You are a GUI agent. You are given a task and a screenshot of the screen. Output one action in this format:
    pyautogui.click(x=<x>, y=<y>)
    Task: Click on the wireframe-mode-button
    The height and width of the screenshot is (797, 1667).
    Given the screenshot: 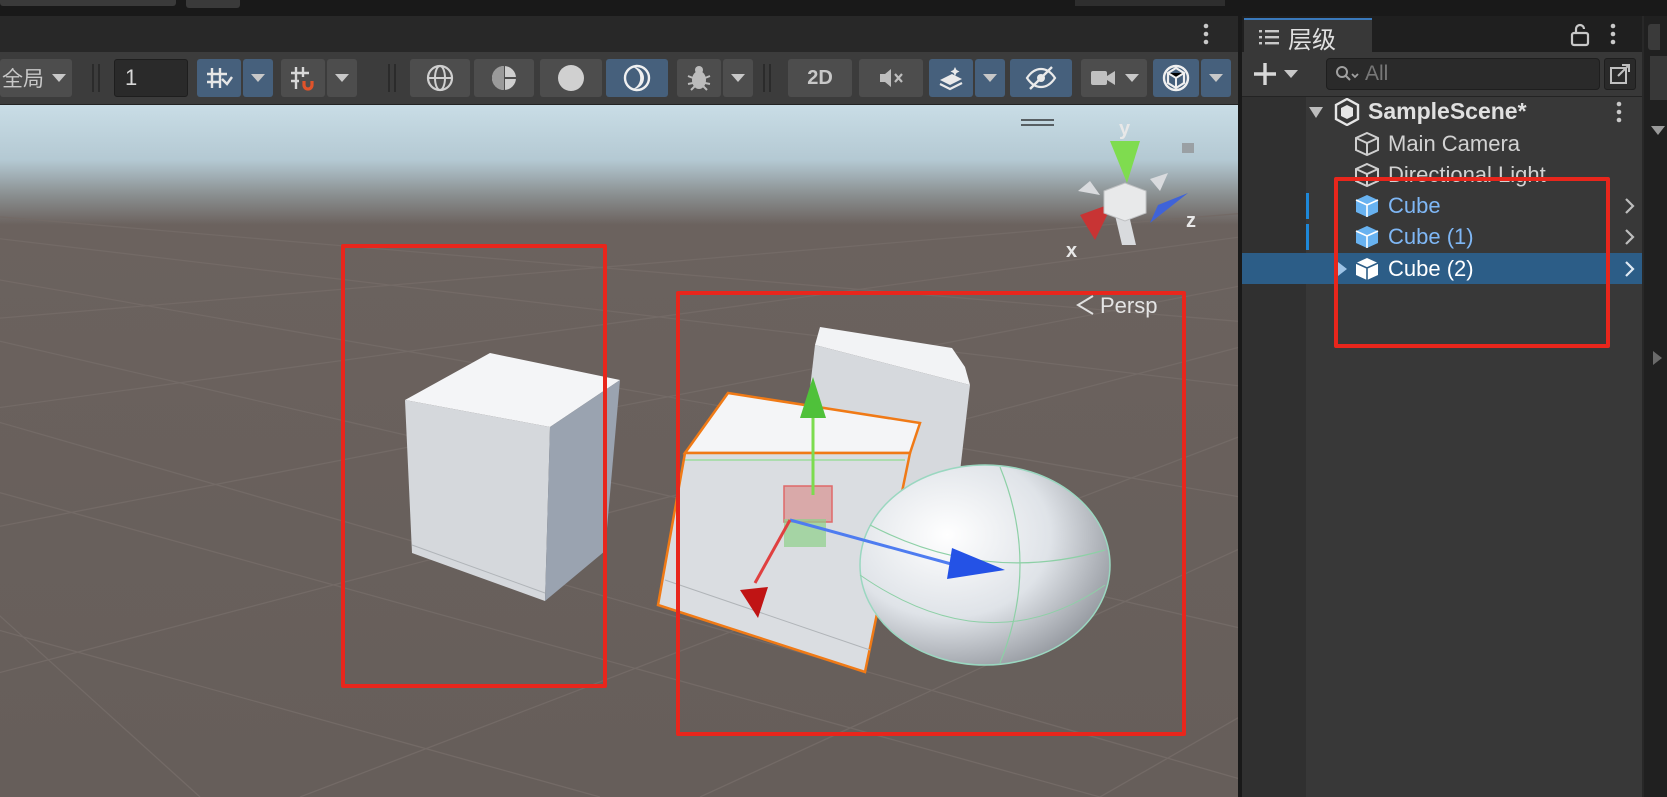 What is the action you would take?
    pyautogui.click(x=440, y=78)
    